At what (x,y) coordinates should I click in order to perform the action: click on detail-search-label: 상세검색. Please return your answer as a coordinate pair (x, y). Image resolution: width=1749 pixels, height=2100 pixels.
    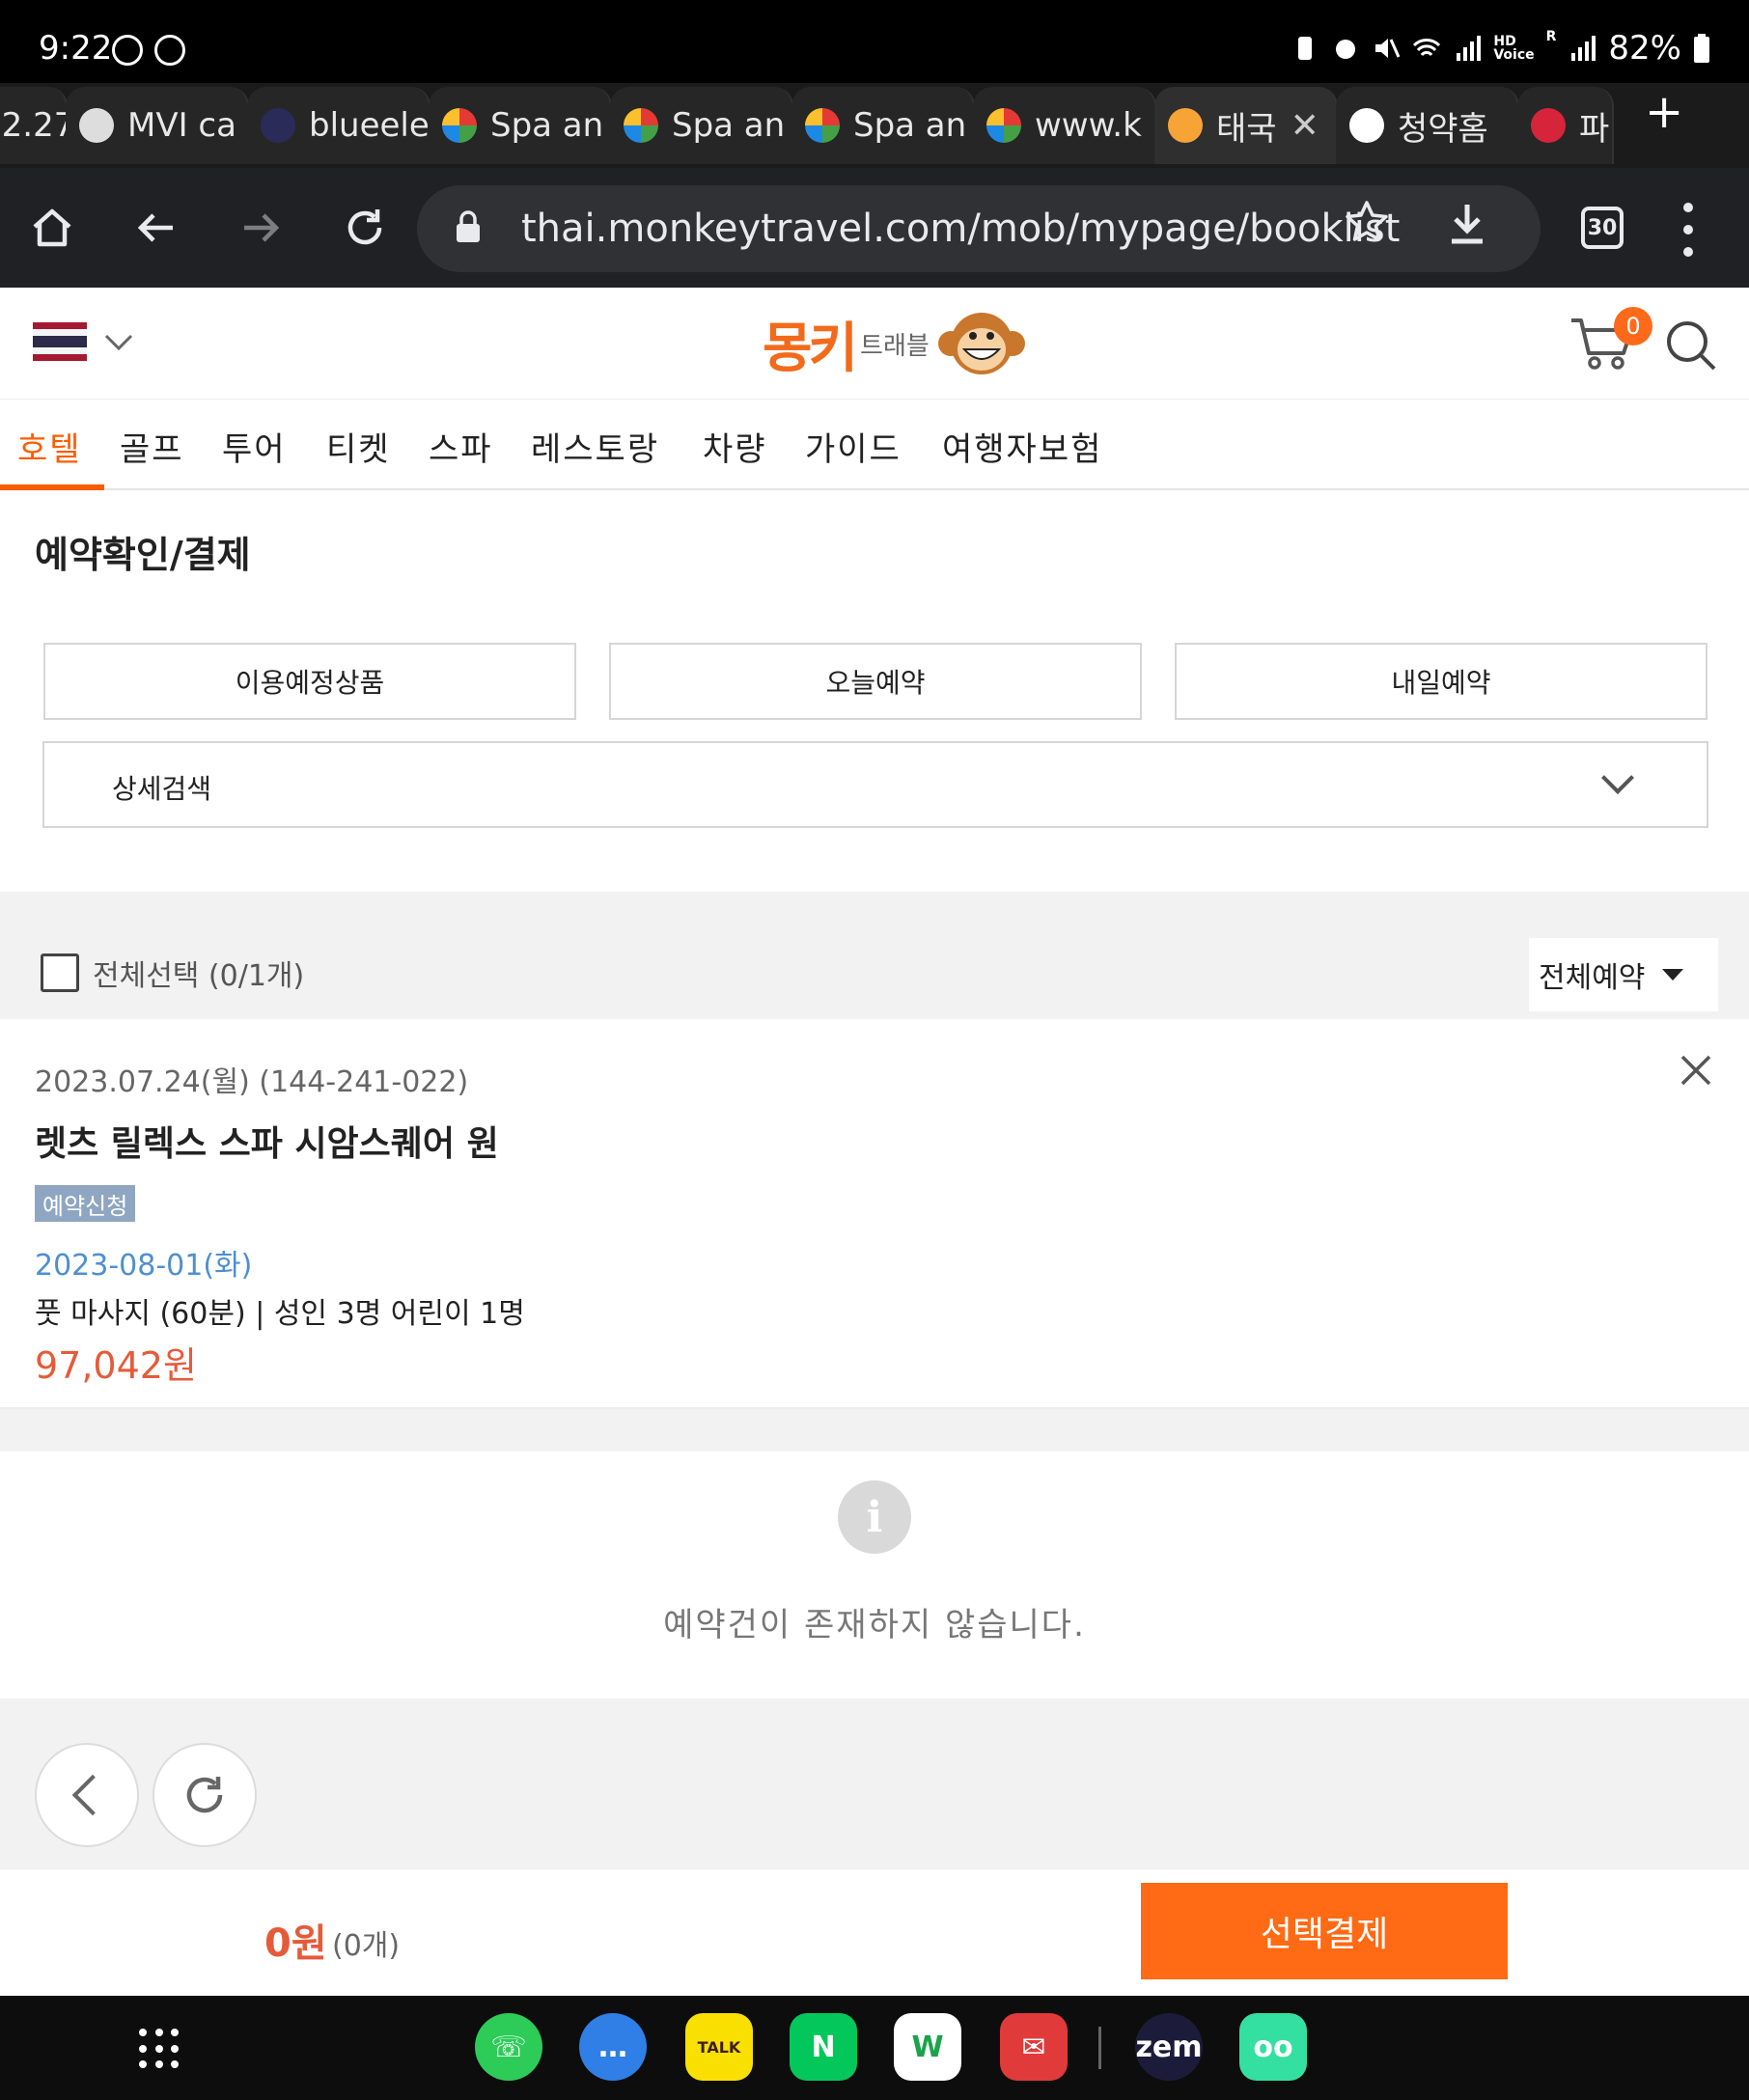
    Looking at the image, I should click on (162, 789).